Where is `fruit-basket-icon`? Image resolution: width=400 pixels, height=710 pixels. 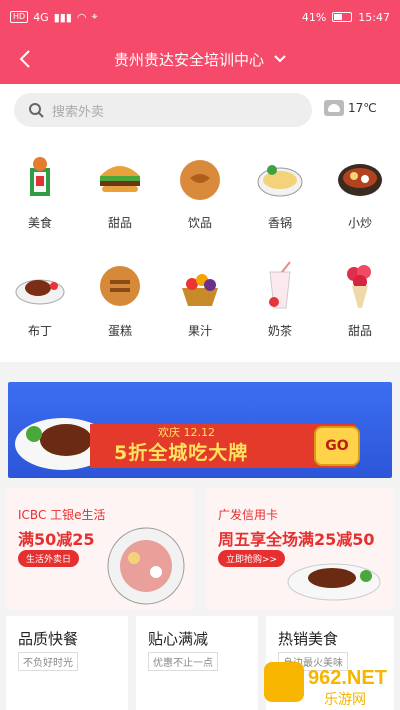
fruit-basket-icon is located at coordinates (200, 290).